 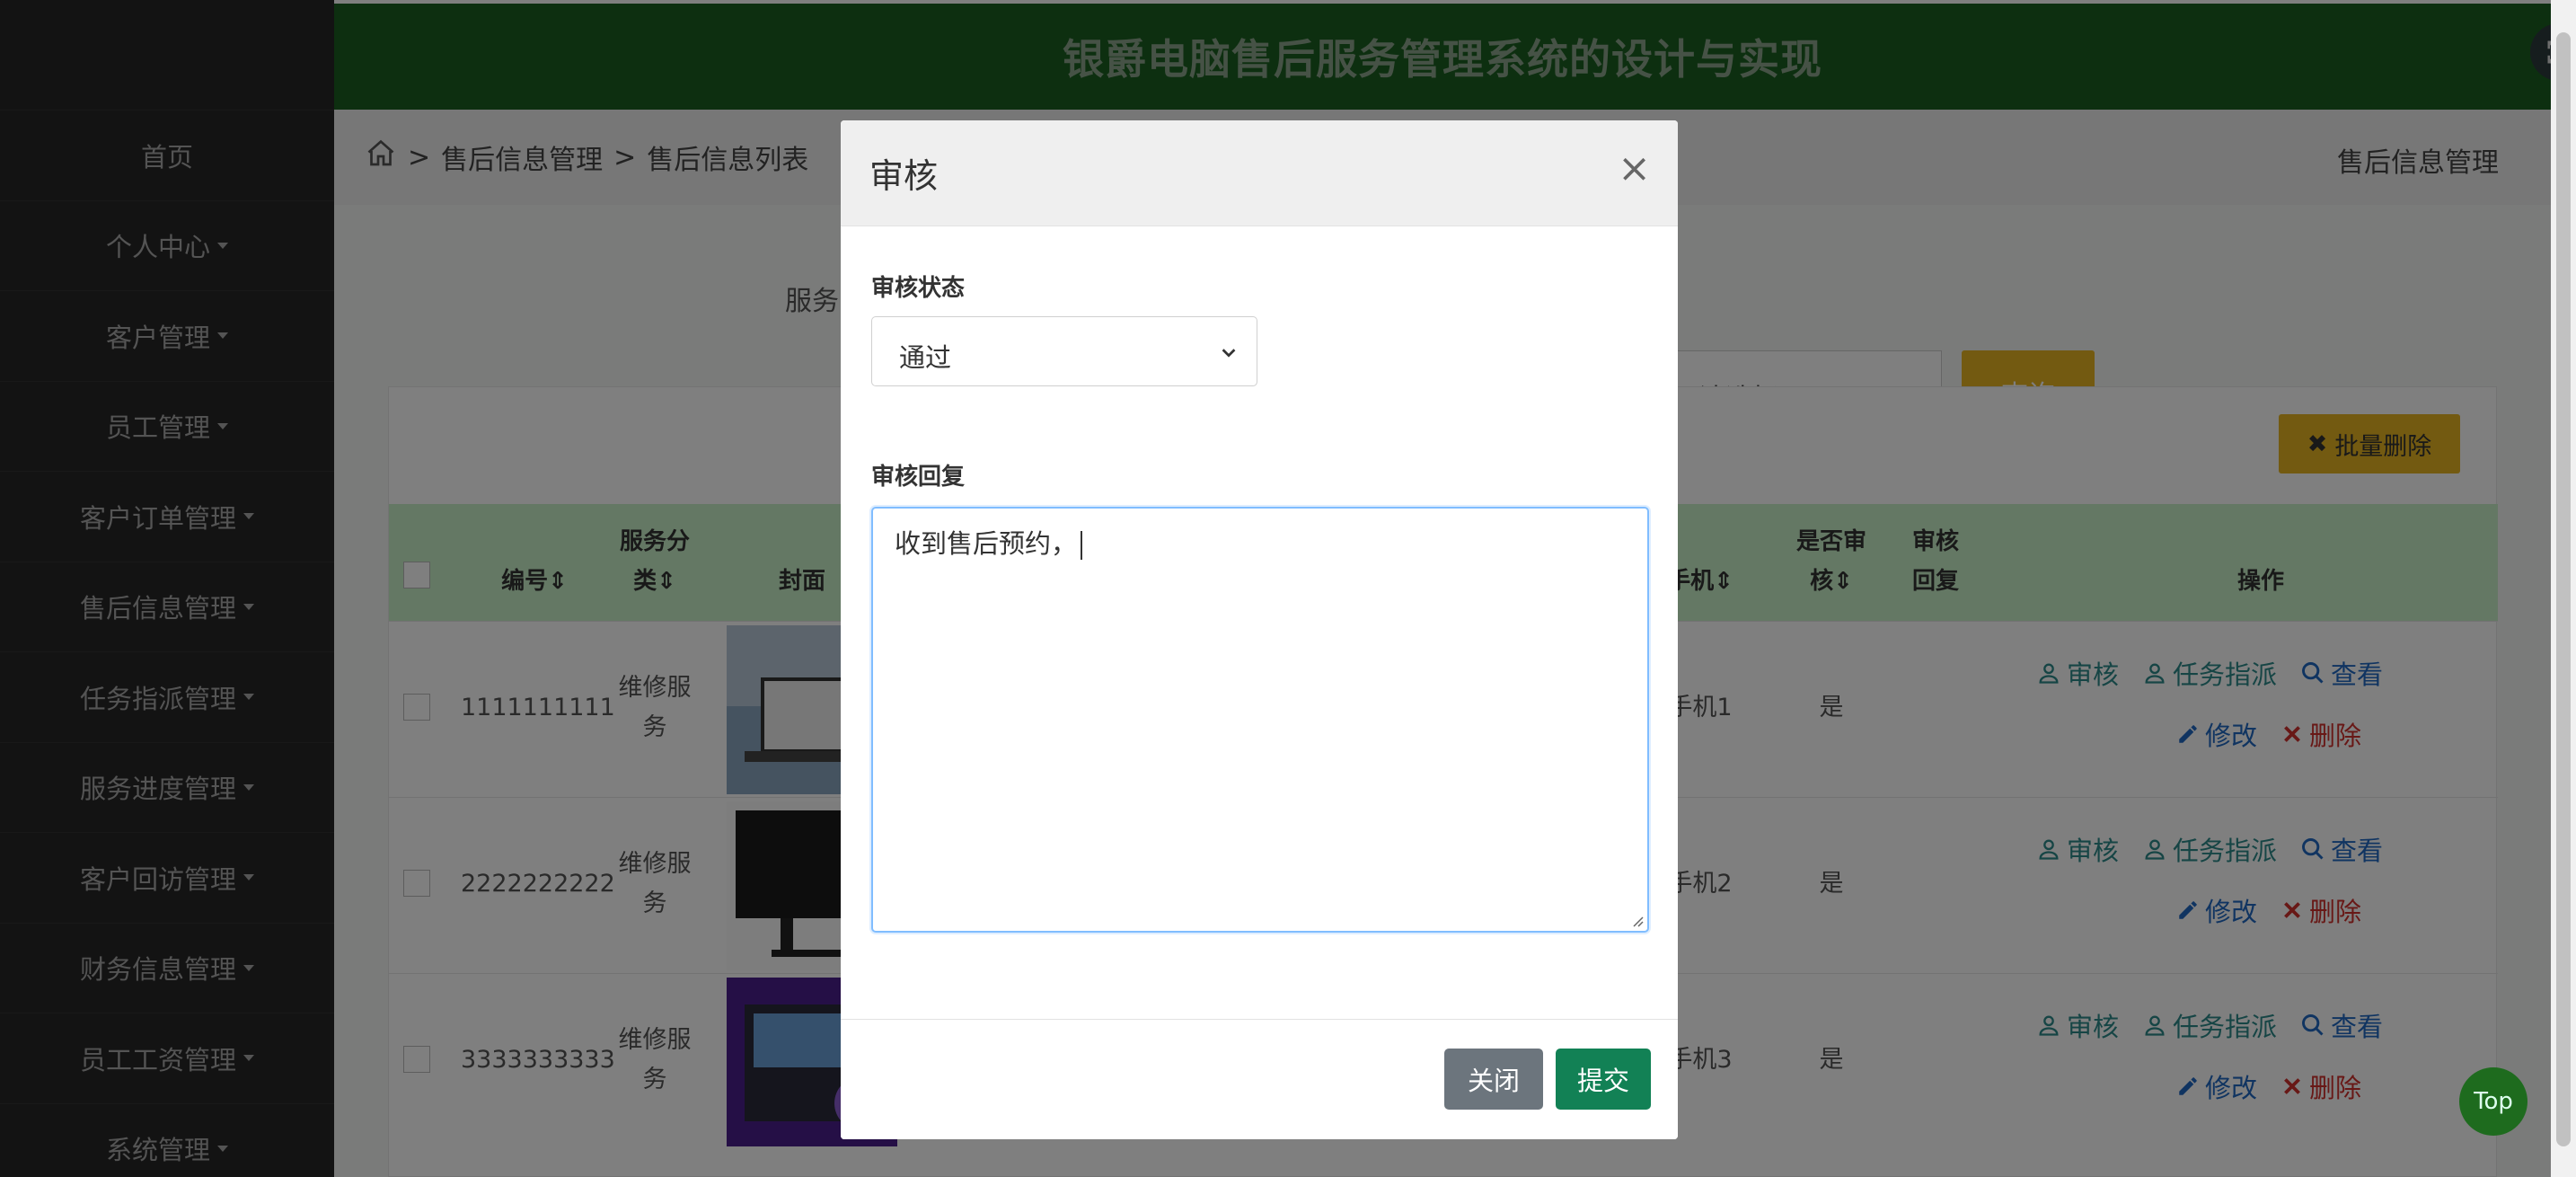 What do you see at coordinates (1636, 920) in the screenshot?
I see `resize-handle-icon` at bounding box center [1636, 920].